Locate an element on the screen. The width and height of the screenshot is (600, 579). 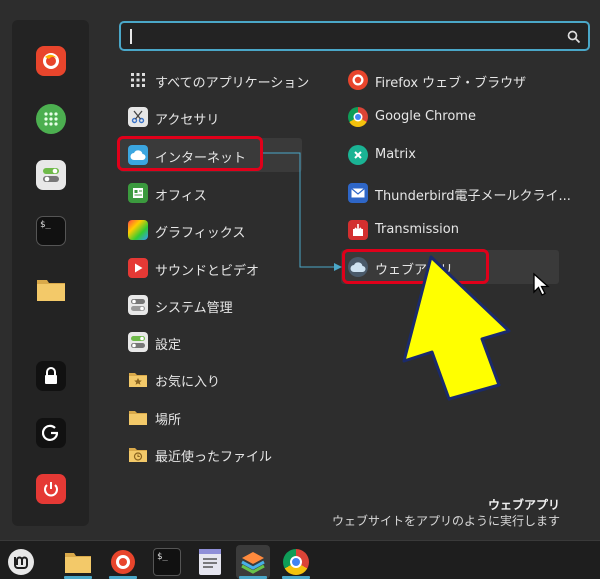
taskbar-firefox is located at coordinates (123, 562).